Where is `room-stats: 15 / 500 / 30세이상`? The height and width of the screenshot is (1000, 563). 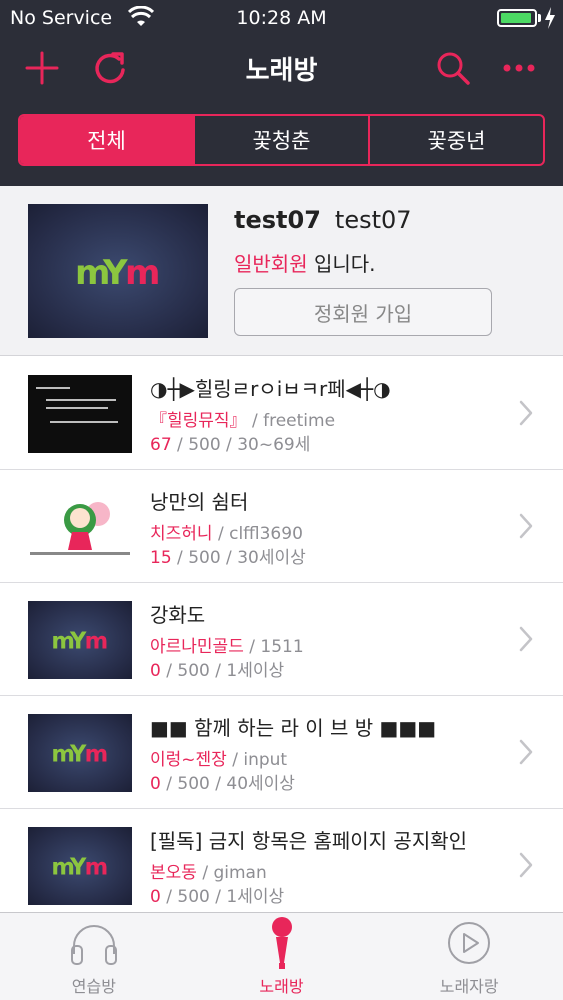
room-stats: 15 / 500 / 30세이상 is located at coordinates (228, 555).